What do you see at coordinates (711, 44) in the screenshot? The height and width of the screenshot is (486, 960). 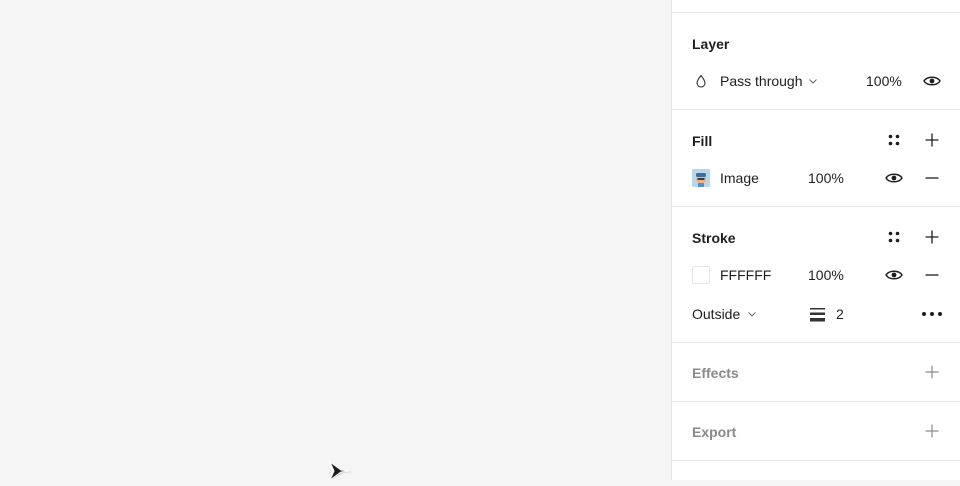 I see `layer-section-title: Layer` at bounding box center [711, 44].